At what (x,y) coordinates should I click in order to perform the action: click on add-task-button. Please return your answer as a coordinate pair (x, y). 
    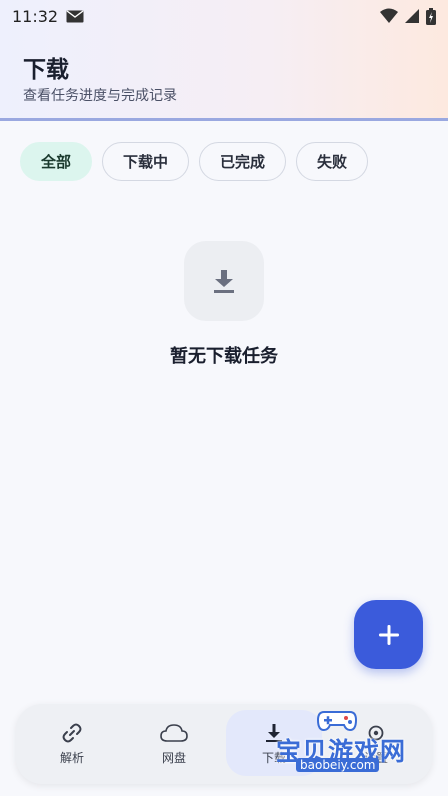
    Looking at the image, I should click on (388, 634).